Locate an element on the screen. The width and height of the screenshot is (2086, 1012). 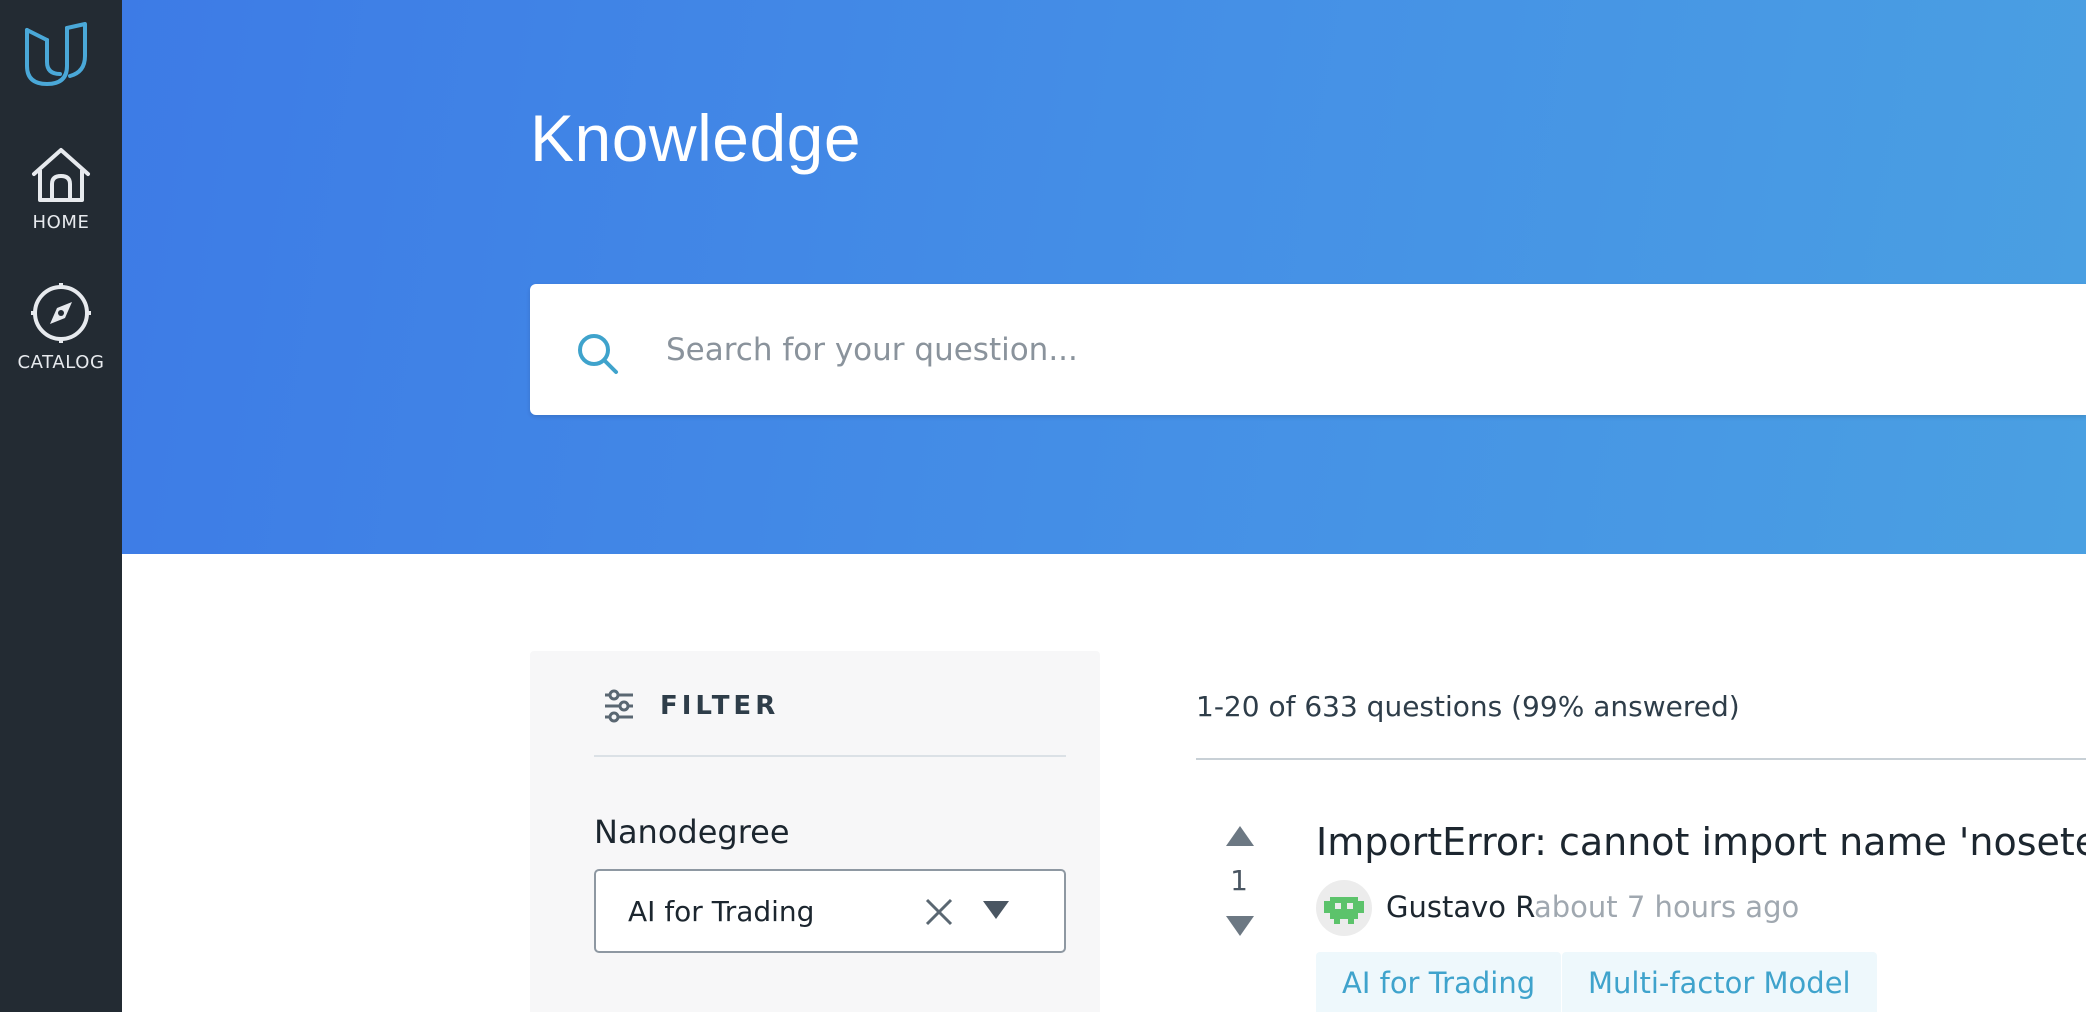
tag-chip: AI for Trading is located at coordinates (1439, 982).